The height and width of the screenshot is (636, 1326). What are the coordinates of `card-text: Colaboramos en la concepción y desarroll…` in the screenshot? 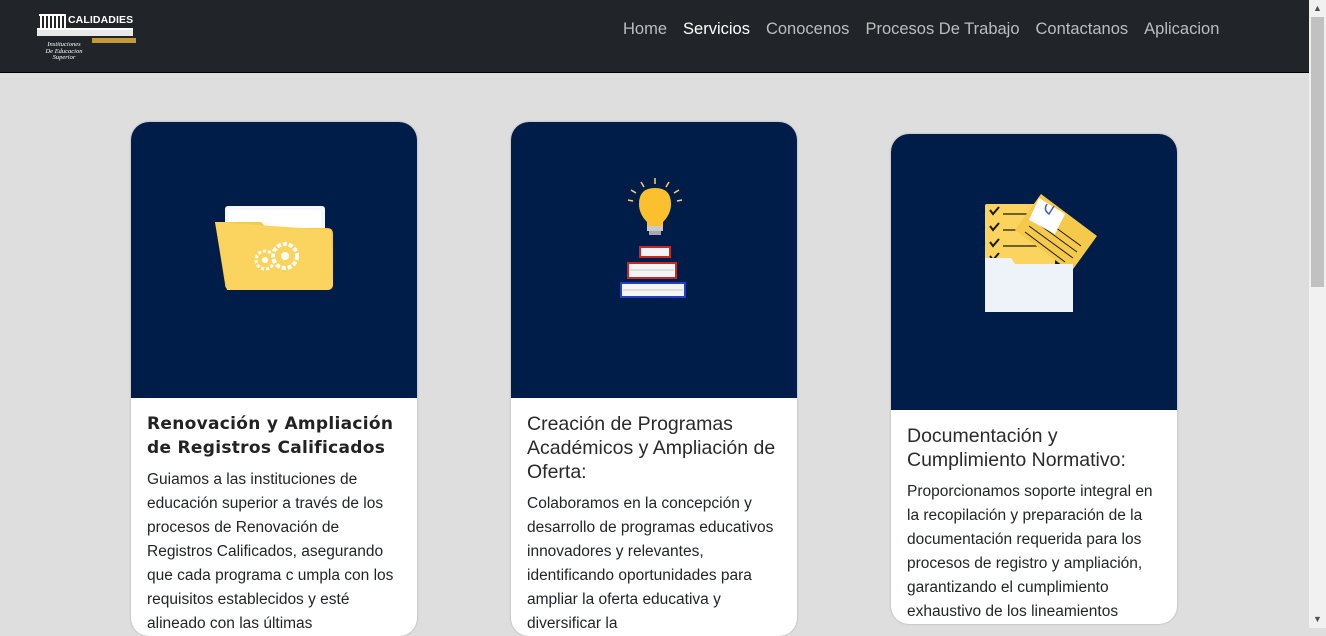 It's located at (650, 563).